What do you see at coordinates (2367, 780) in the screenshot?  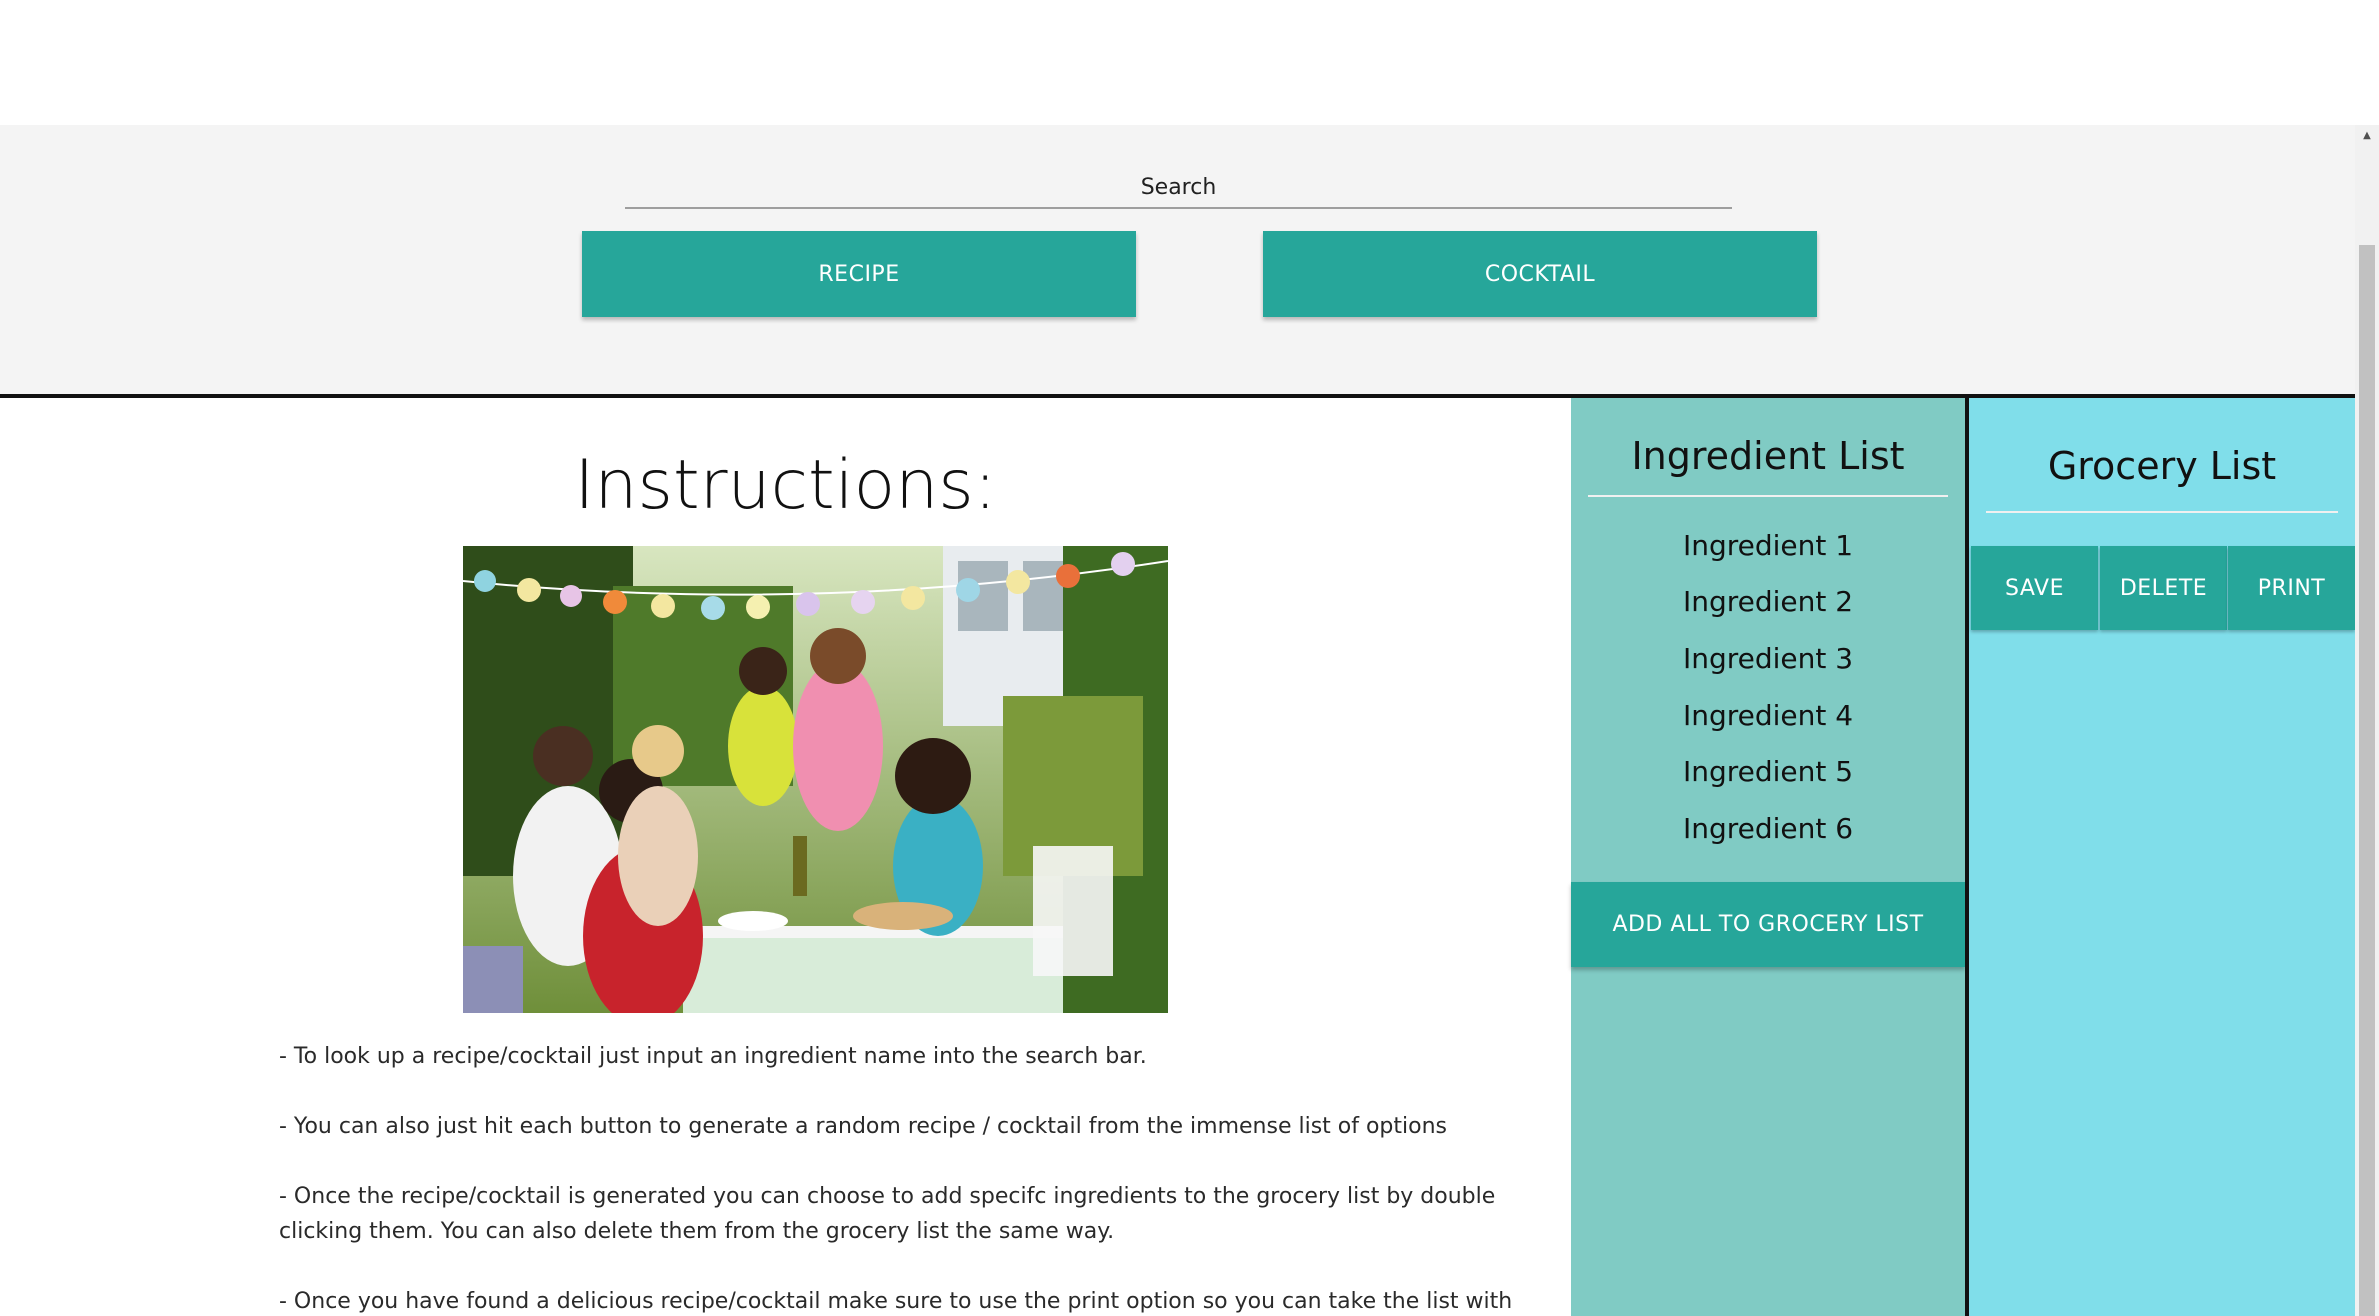 I see `scrollbar-thumb` at bounding box center [2367, 780].